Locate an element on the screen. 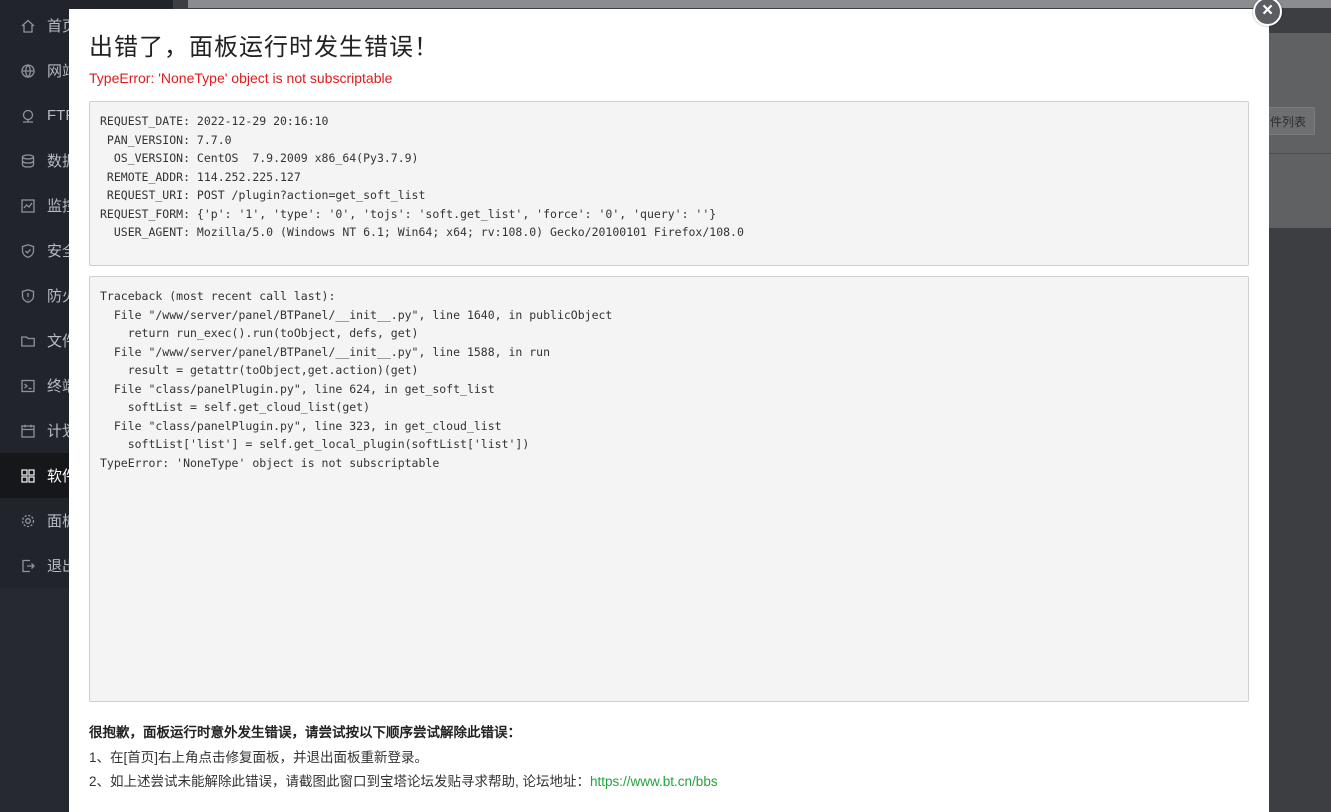 The image size is (1331, 812). terminal-icon is located at coordinates (28, 386).